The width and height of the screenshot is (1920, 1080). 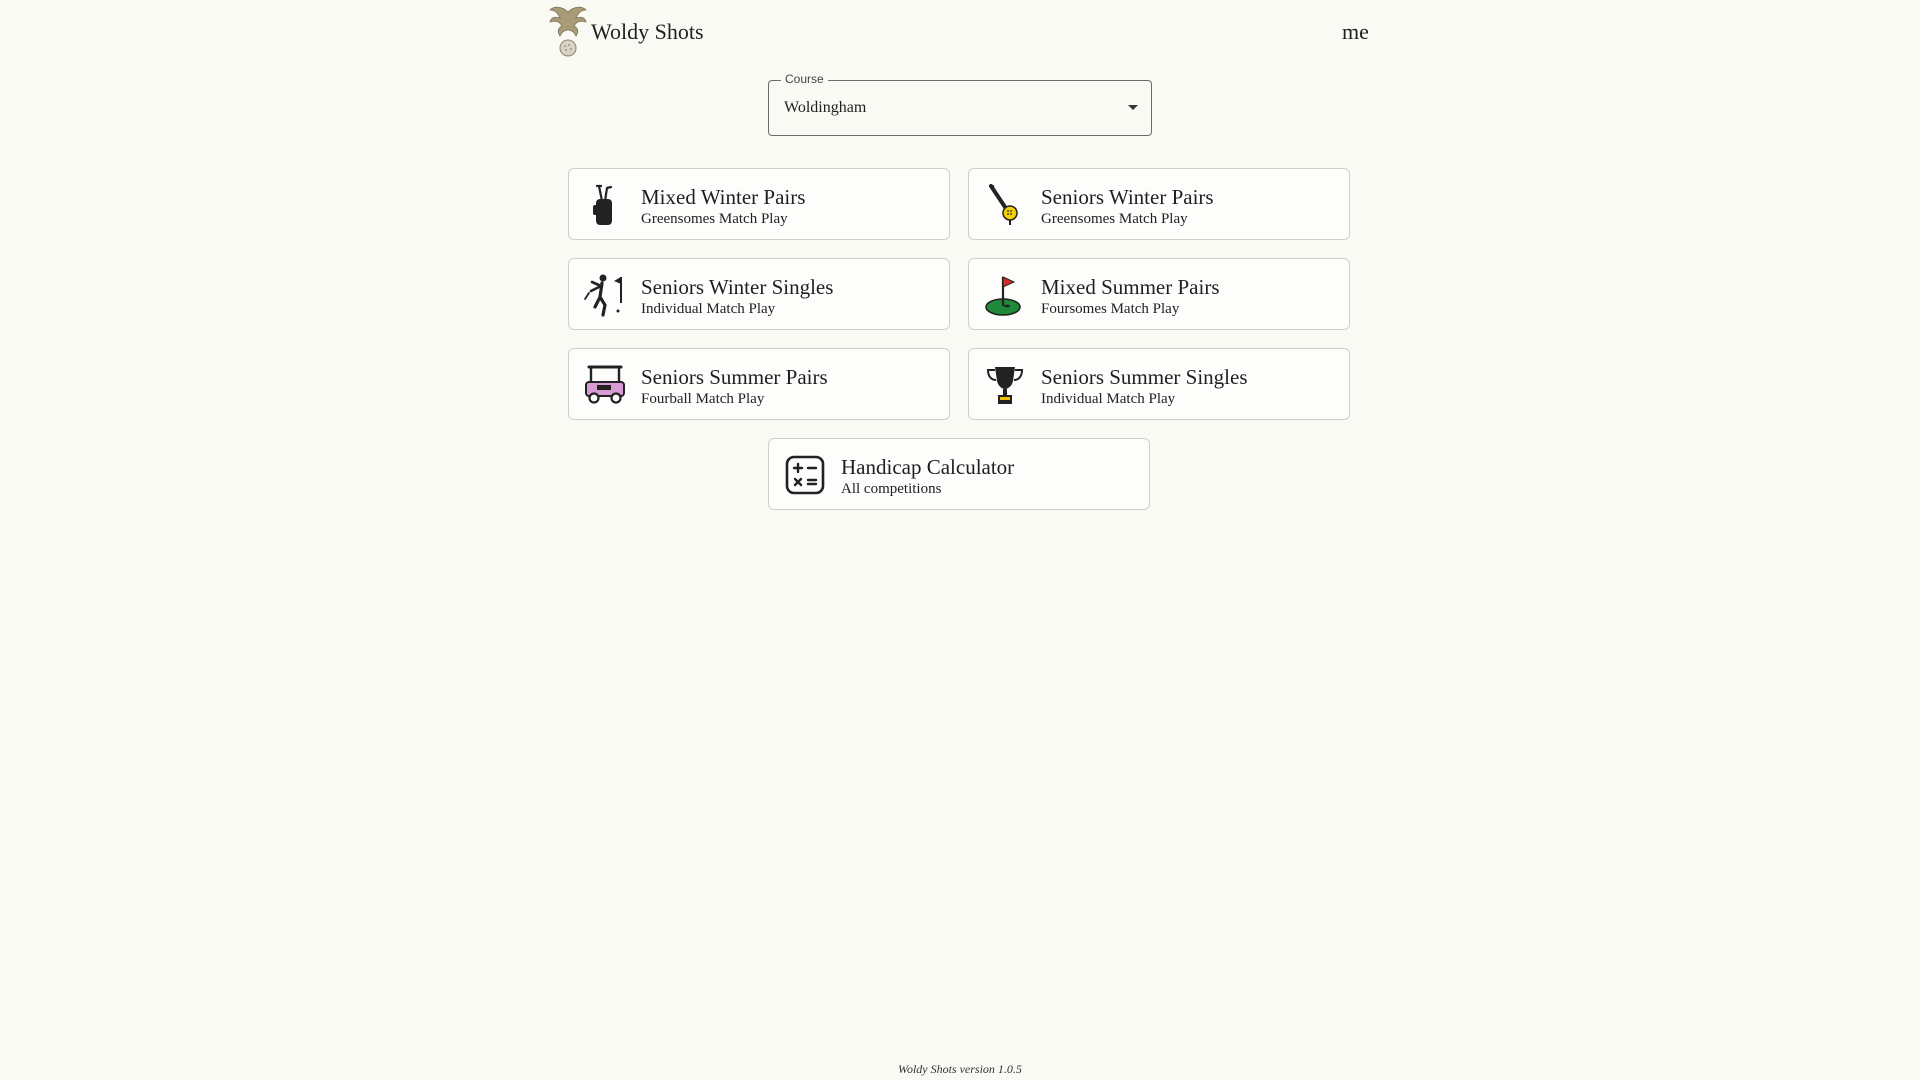 What do you see at coordinates (703, 399) in the screenshot?
I see `card-subtitle: Fourball Match Play` at bounding box center [703, 399].